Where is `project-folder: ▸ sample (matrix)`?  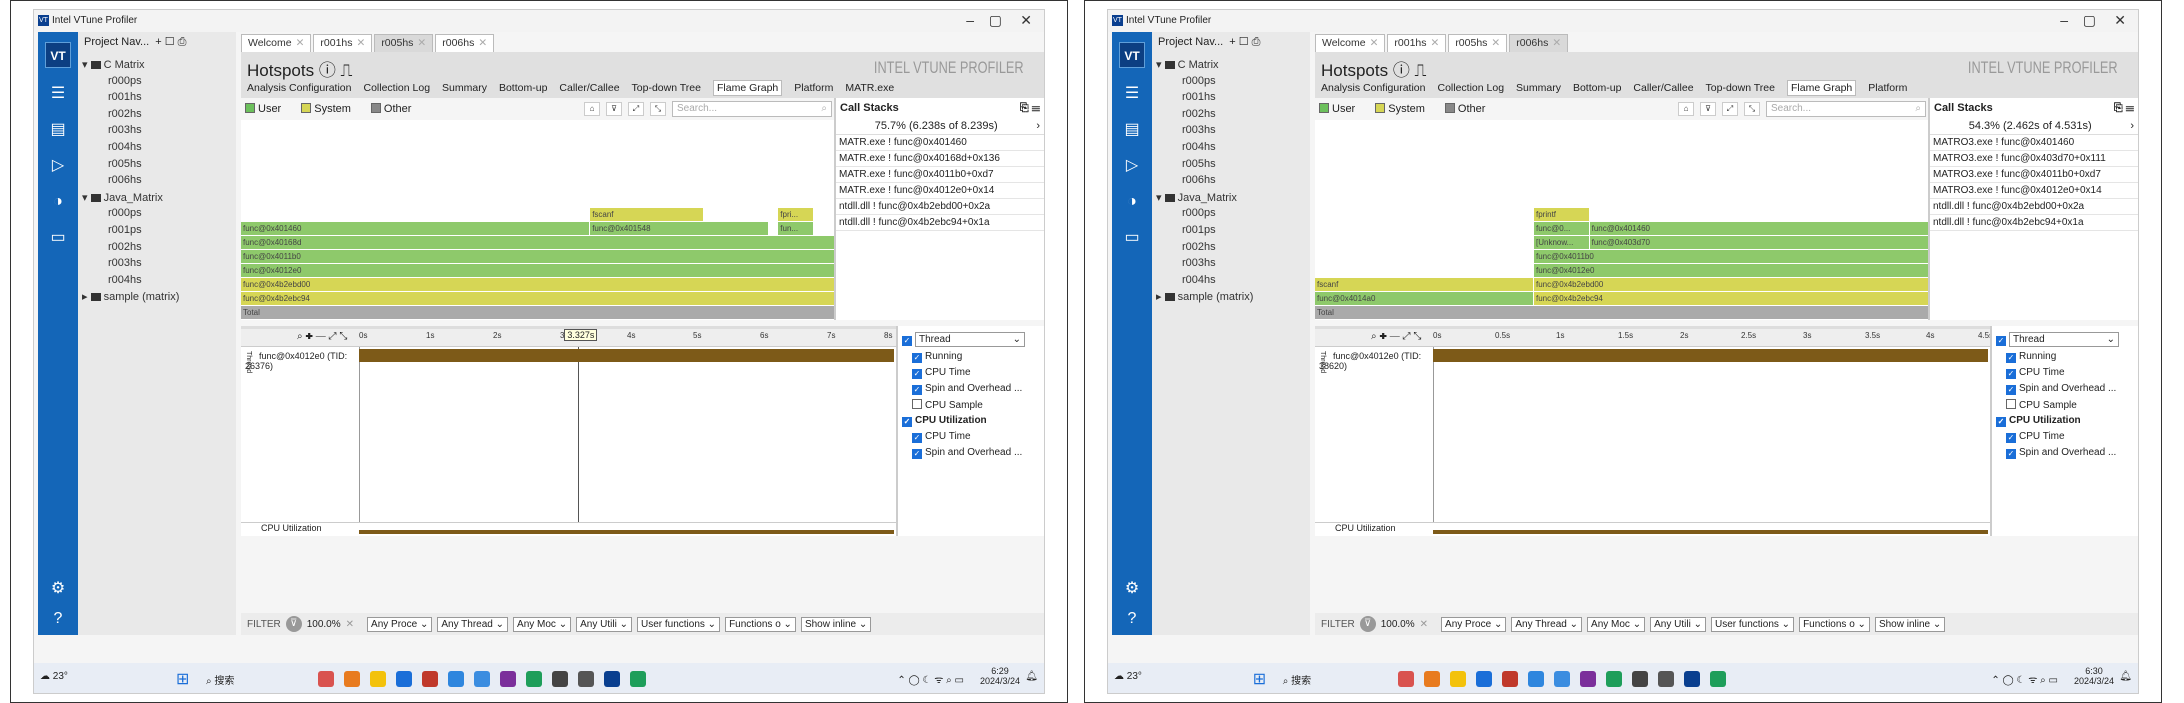 project-folder: ▸ sample (matrix) is located at coordinates (1204, 296).